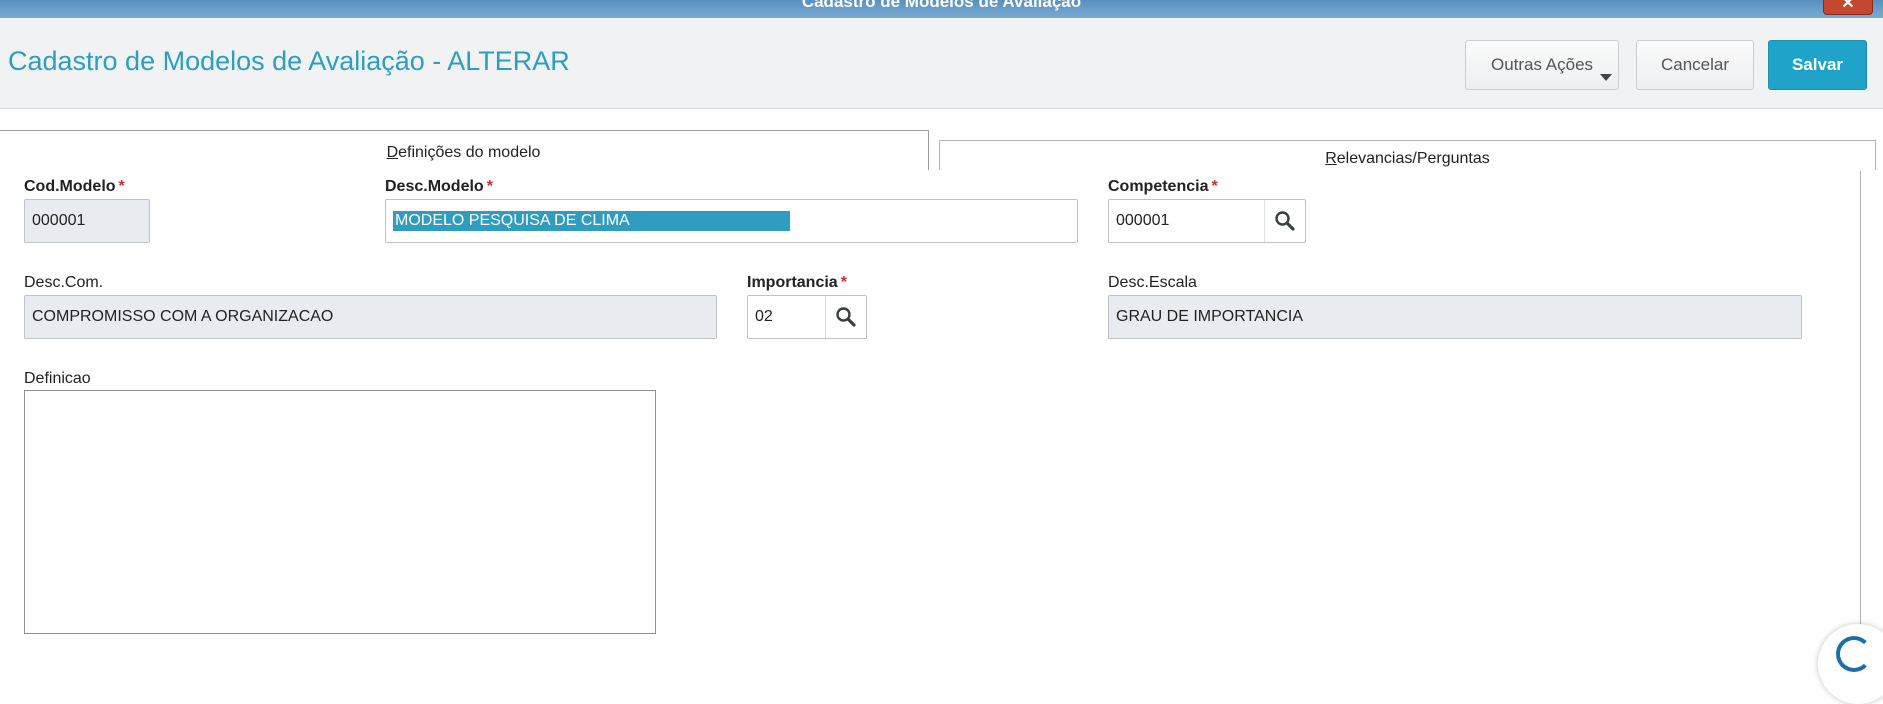  Describe the element at coordinates (807, 317) in the screenshot. I see `importancia-field: 02` at that location.